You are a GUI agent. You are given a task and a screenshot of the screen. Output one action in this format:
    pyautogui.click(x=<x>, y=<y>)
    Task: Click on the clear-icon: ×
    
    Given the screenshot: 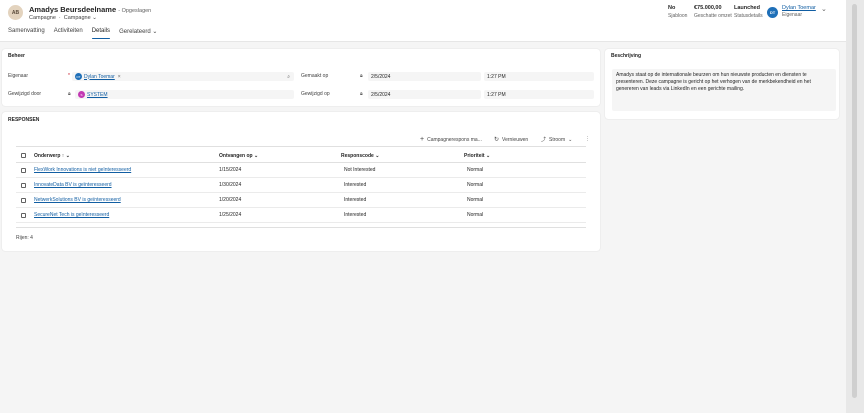 What is the action you would take?
    pyautogui.click(x=119, y=77)
    